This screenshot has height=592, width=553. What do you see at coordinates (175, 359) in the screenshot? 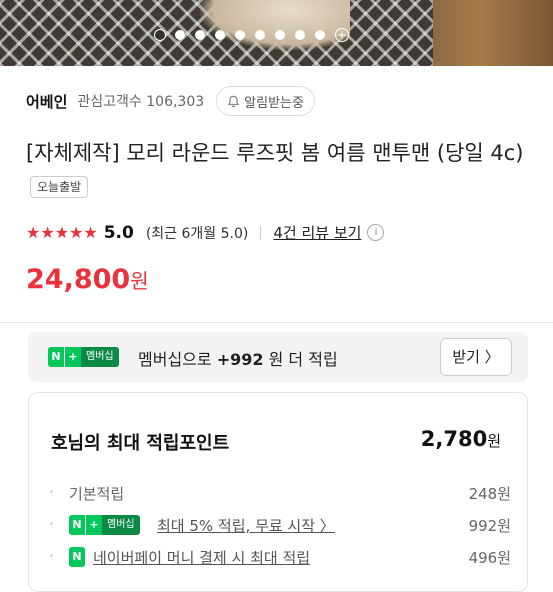
I see `membership-prefix: 멤버십으로` at bounding box center [175, 359].